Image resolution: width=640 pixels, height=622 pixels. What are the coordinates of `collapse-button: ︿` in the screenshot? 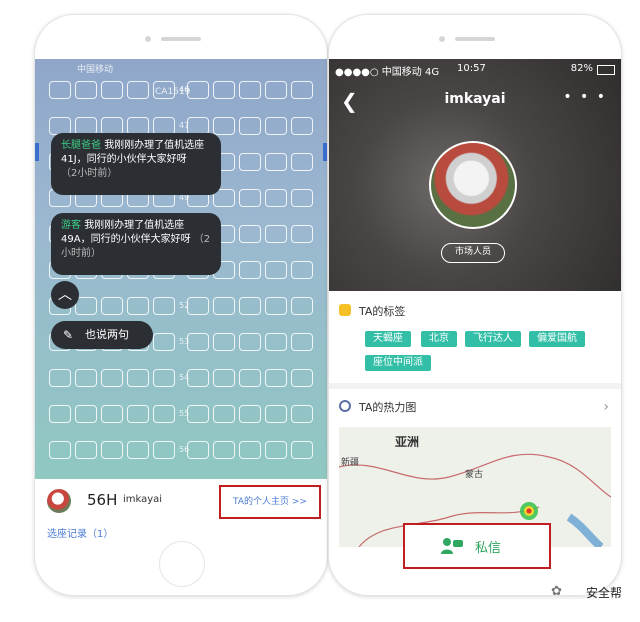 It's located at (65, 295).